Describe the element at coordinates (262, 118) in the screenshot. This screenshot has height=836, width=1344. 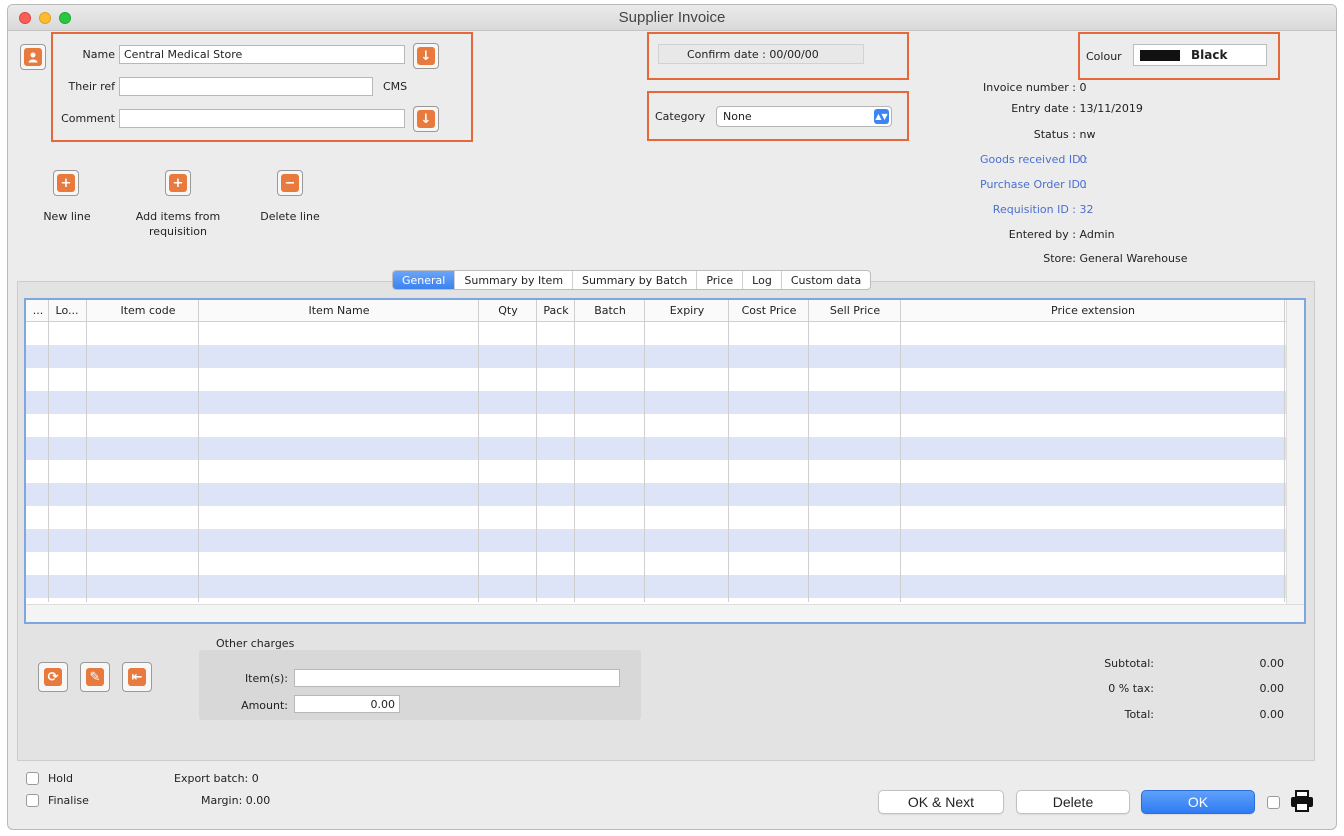
I see `comment-field` at that location.